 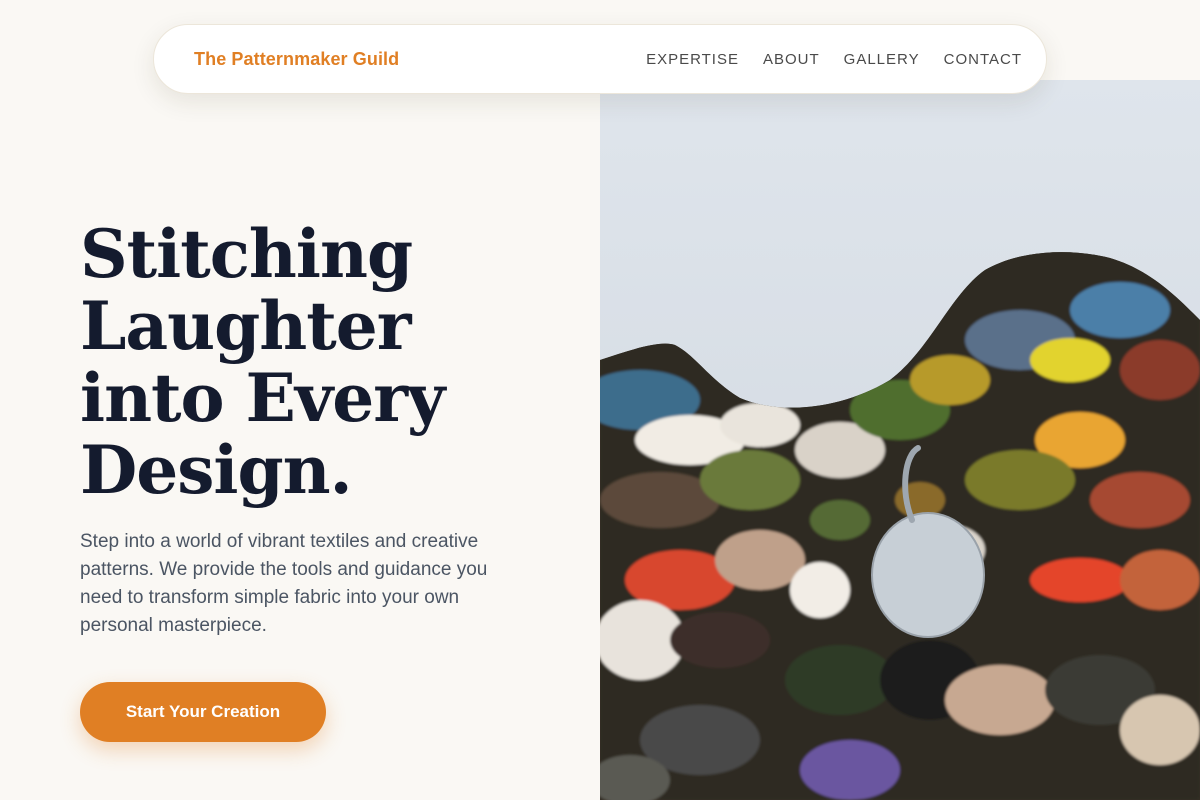 I want to click on hero-title: Stitching Laughter into Every Design., so click(x=315, y=362).